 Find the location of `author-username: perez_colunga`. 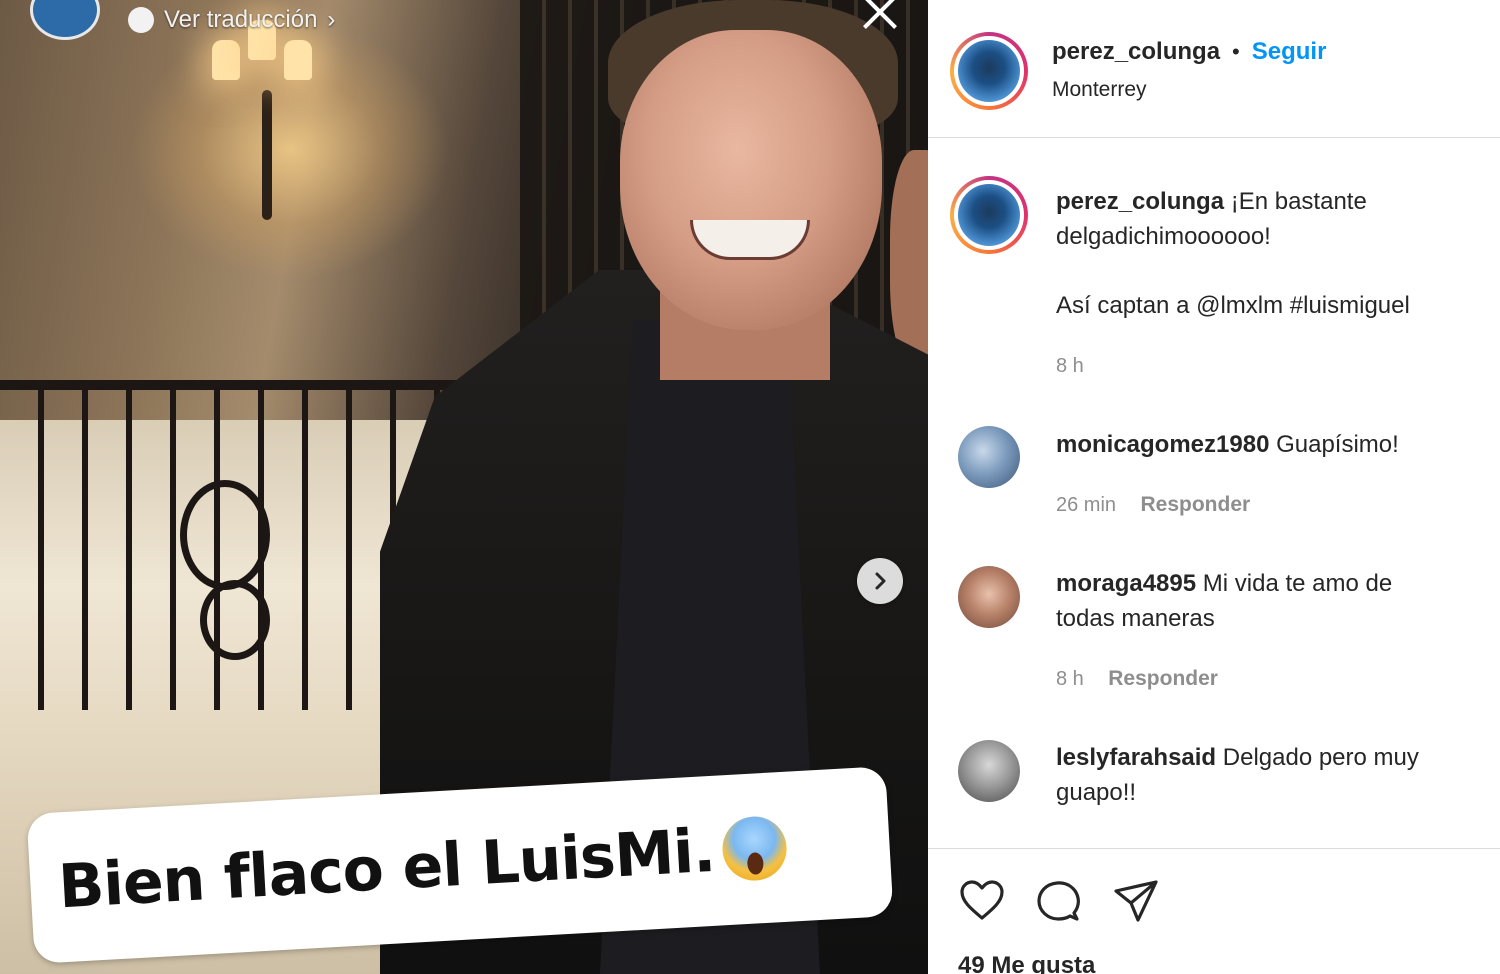

author-username: perez_colunga is located at coordinates (1136, 52).